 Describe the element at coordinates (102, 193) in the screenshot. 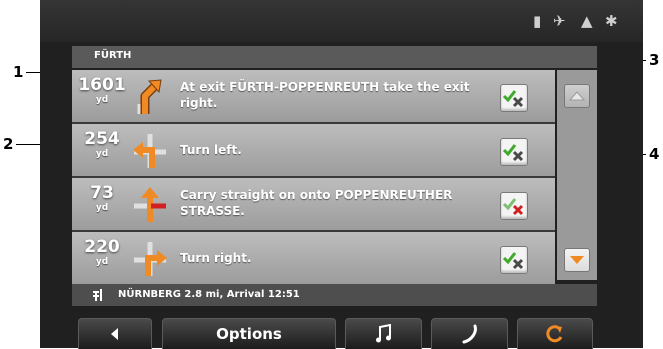

I see `distance-value: 73` at that location.